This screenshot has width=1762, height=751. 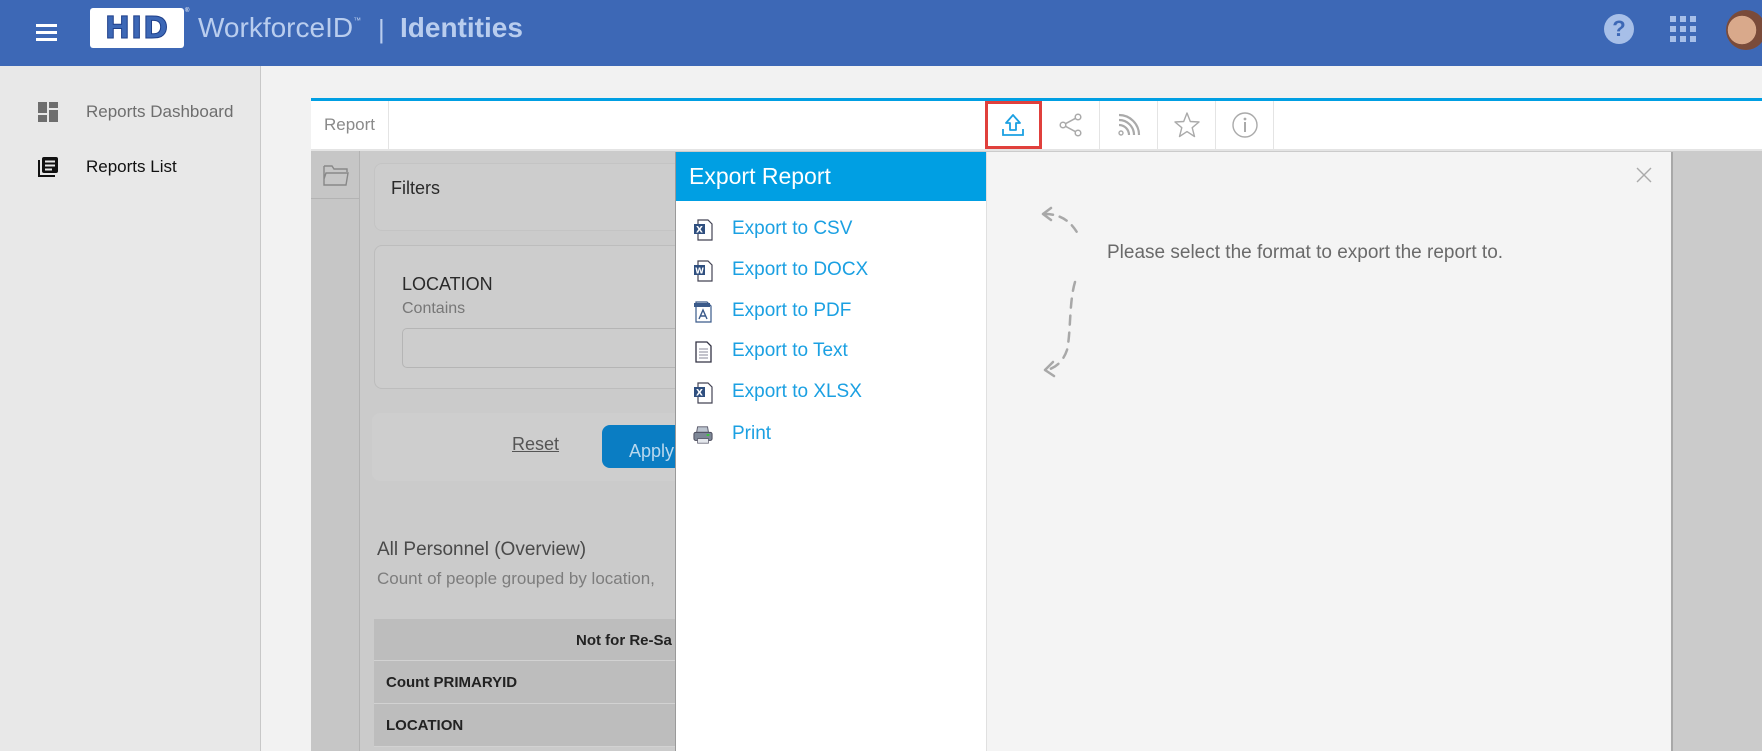 I want to click on export-xlsx-option: X Export to XLSX, so click(x=831, y=392).